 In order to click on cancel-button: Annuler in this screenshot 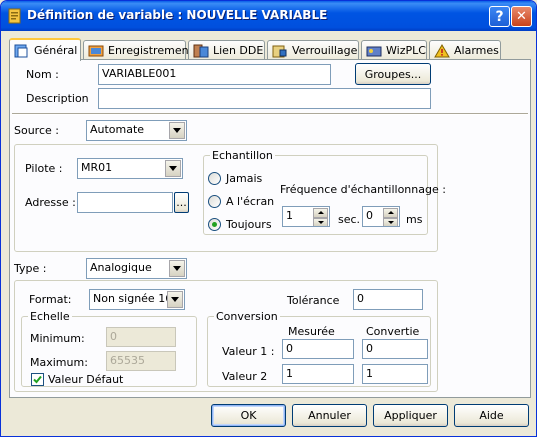, I will do `click(329, 415)`.